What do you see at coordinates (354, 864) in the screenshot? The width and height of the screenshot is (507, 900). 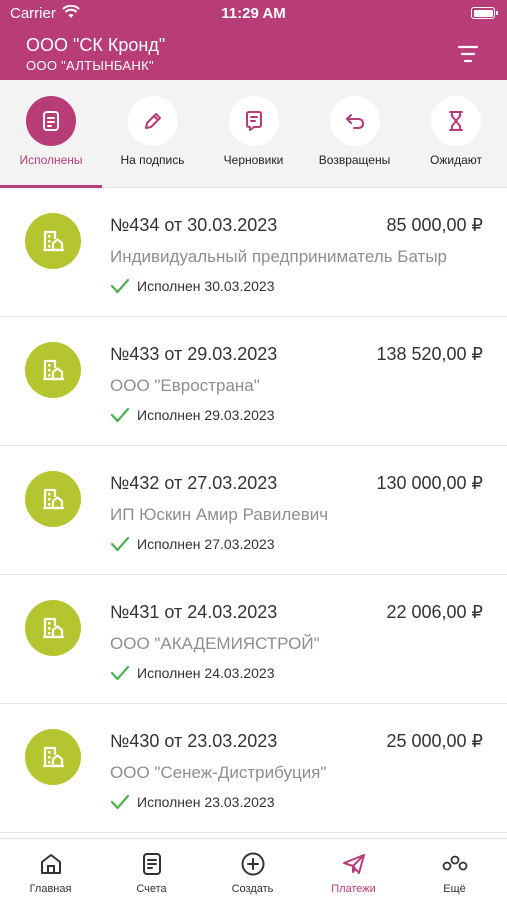 I see `send-icon` at bounding box center [354, 864].